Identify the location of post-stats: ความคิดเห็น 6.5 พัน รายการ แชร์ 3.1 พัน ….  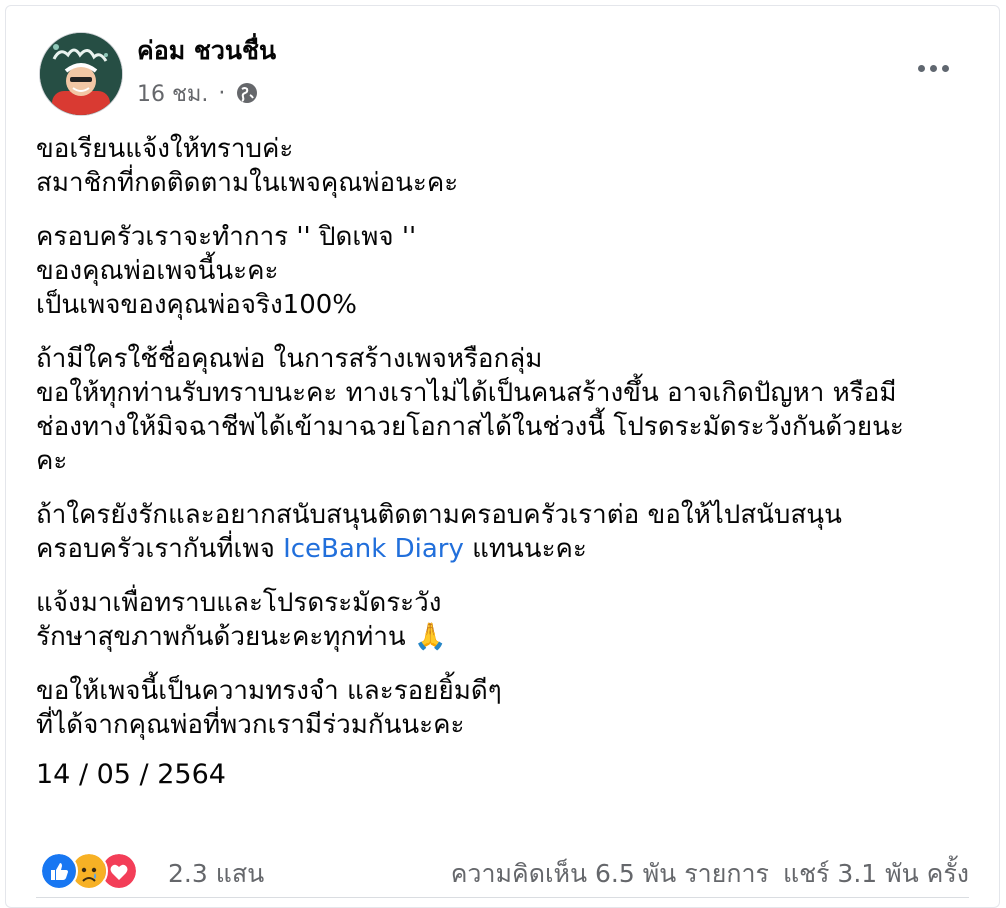
(710, 874).